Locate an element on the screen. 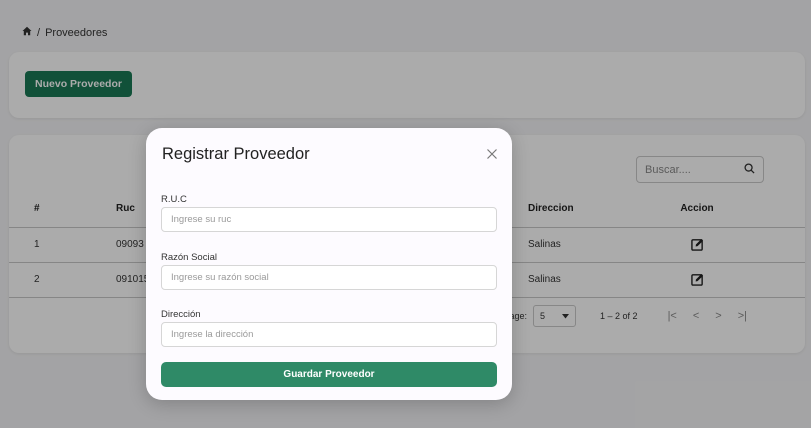  modal-title: Registrar Proveedor is located at coordinates (236, 154).